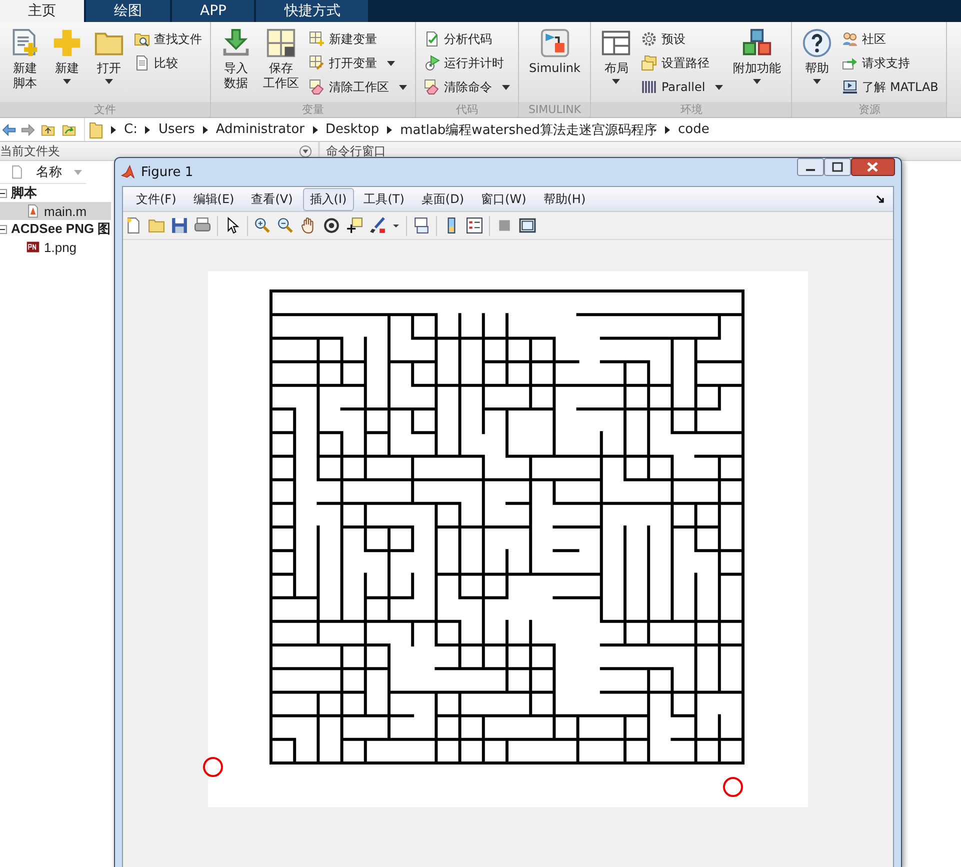  I want to click on ribbon-button: 设置路径, so click(682, 63).